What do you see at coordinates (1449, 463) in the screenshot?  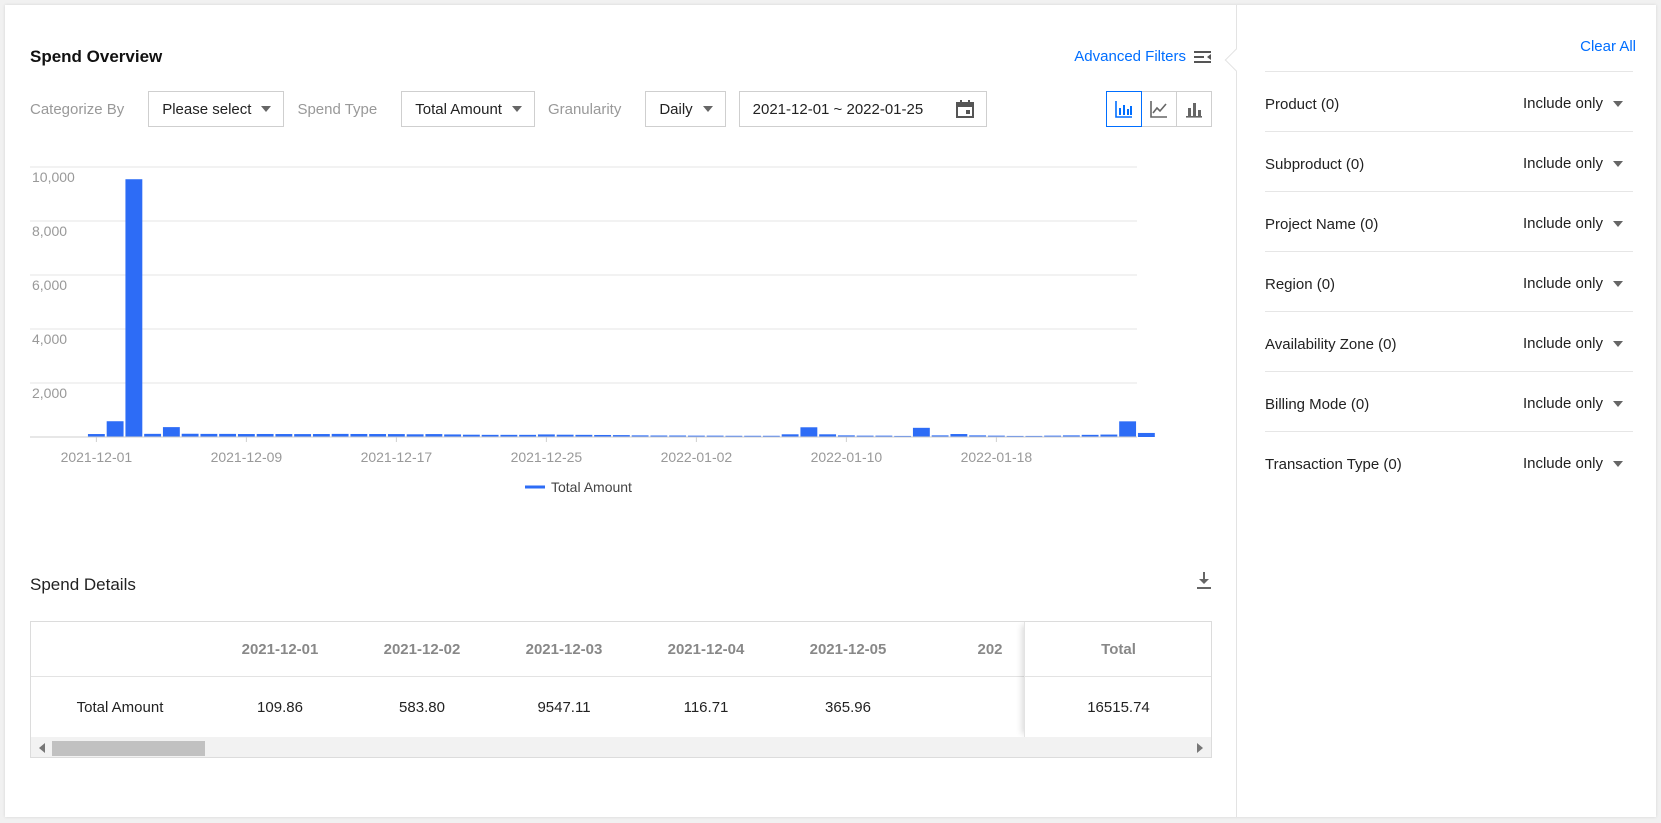 I see `filter-row-transaction-type: Transaction Type (0) Include only` at bounding box center [1449, 463].